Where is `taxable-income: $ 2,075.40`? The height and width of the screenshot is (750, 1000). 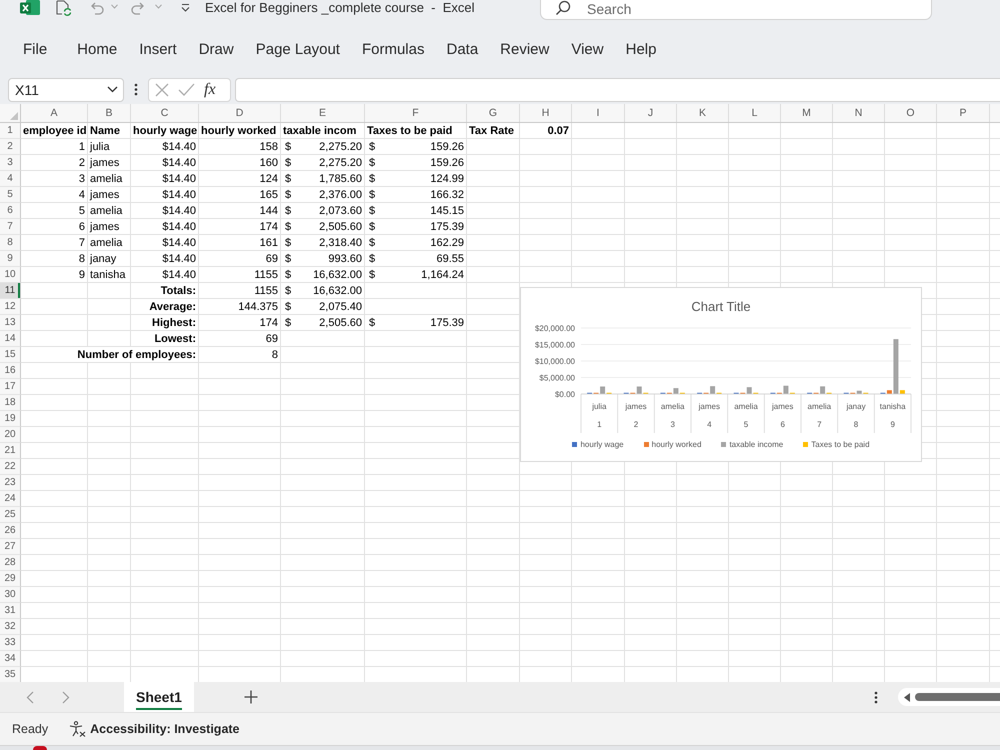 taxable-income: $ 2,075.40 is located at coordinates (323, 307).